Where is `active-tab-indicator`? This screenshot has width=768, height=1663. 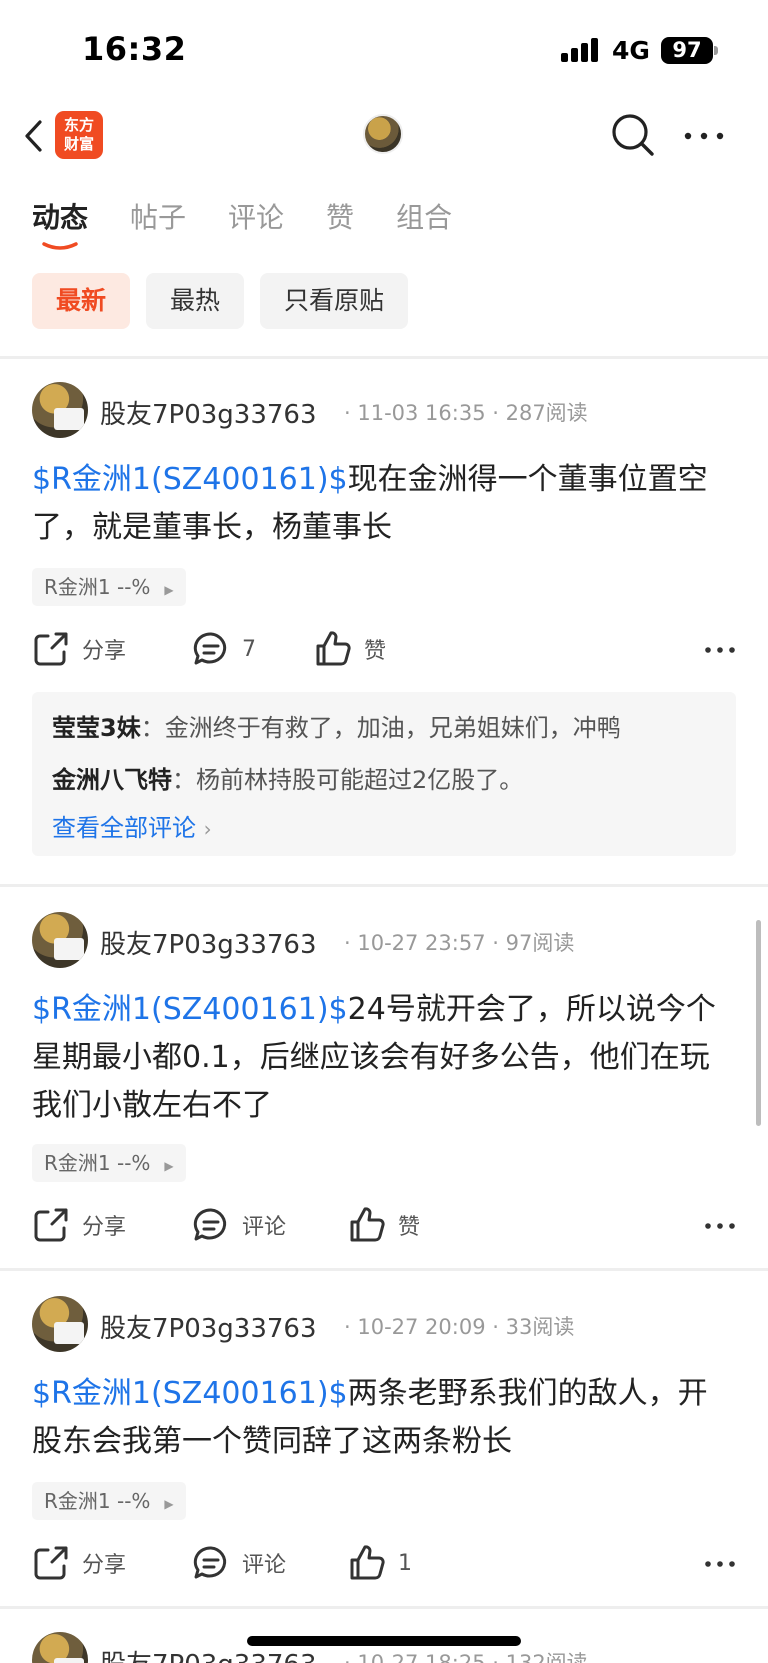
active-tab-indicator is located at coordinates (60, 246).